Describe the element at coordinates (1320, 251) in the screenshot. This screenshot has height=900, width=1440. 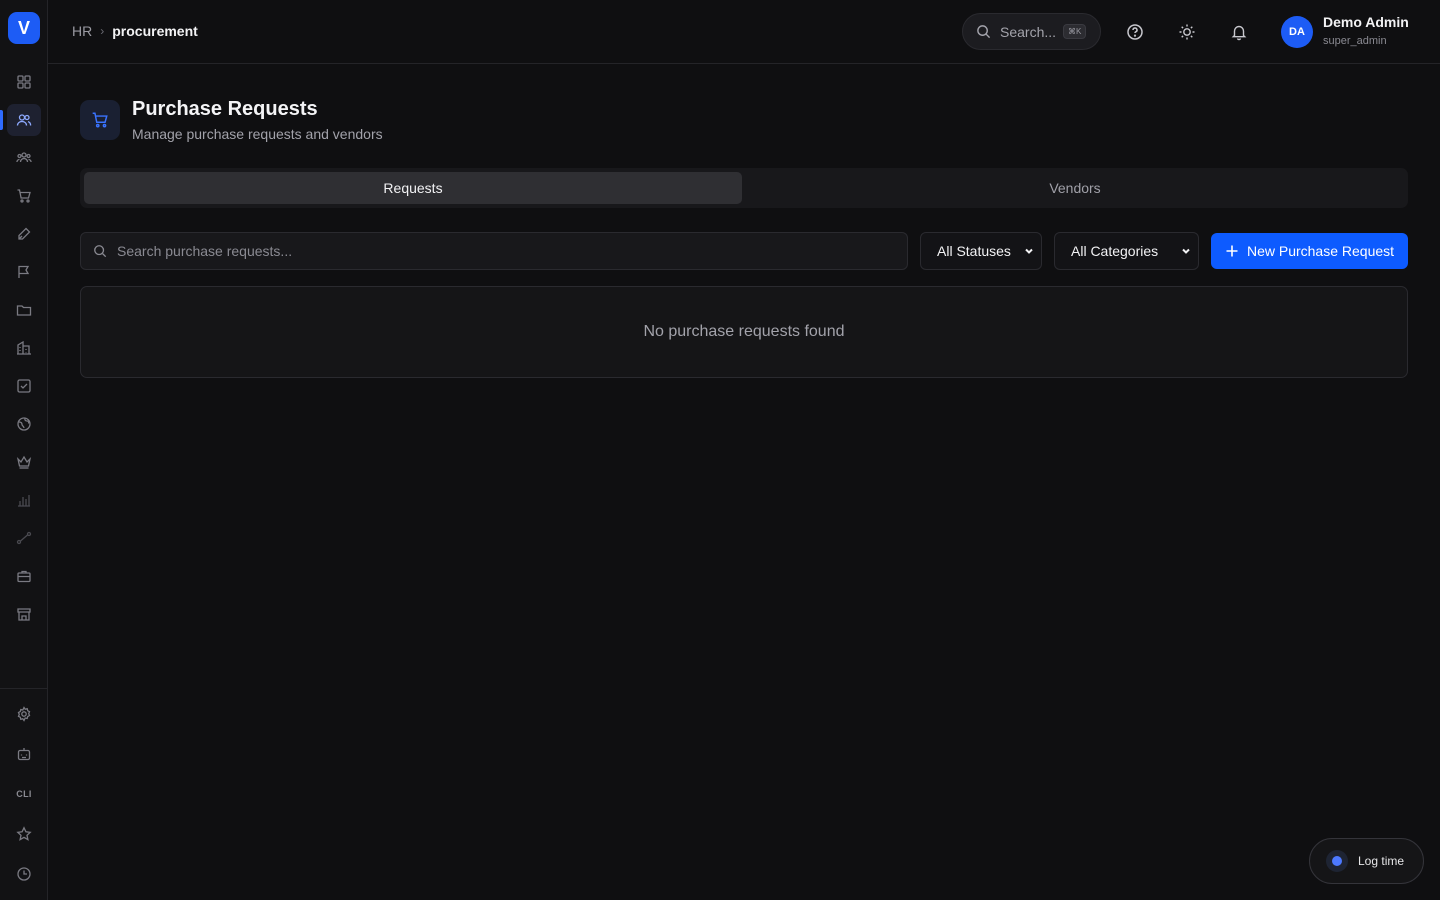
I see `new-purchase-request-label: New Purchase Request` at that location.